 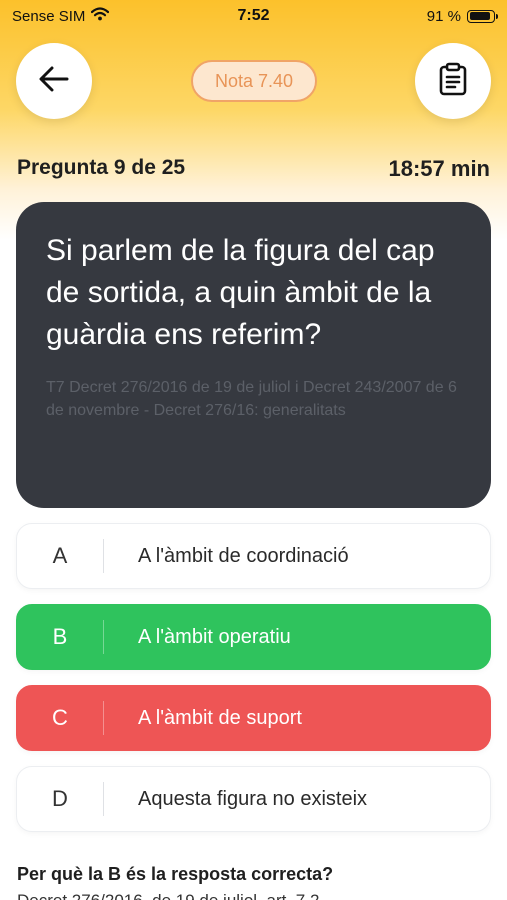 I want to click on battery-icon, so click(x=482, y=16).